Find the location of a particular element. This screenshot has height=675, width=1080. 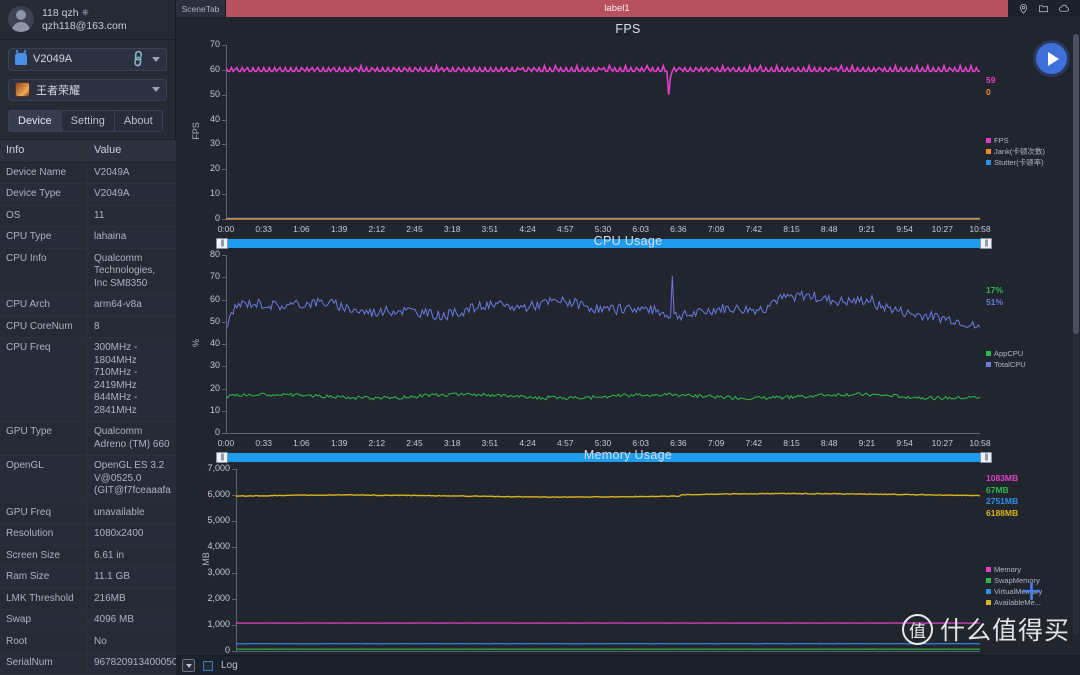

legend-item: Stutter(卡顿率) is located at coordinates (1015, 162).